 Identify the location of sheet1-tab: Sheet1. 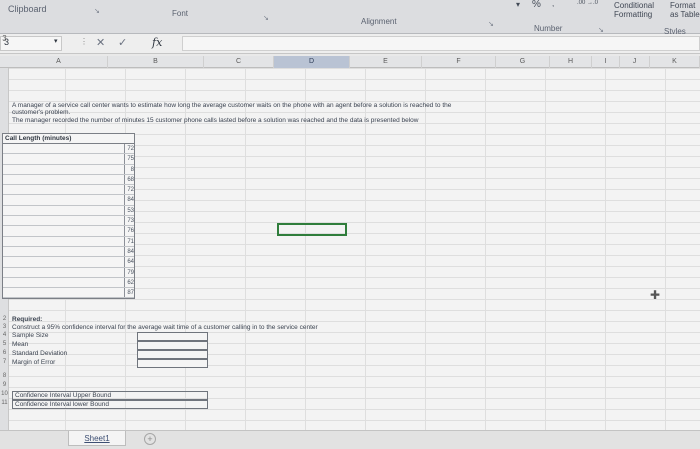
(97, 438).